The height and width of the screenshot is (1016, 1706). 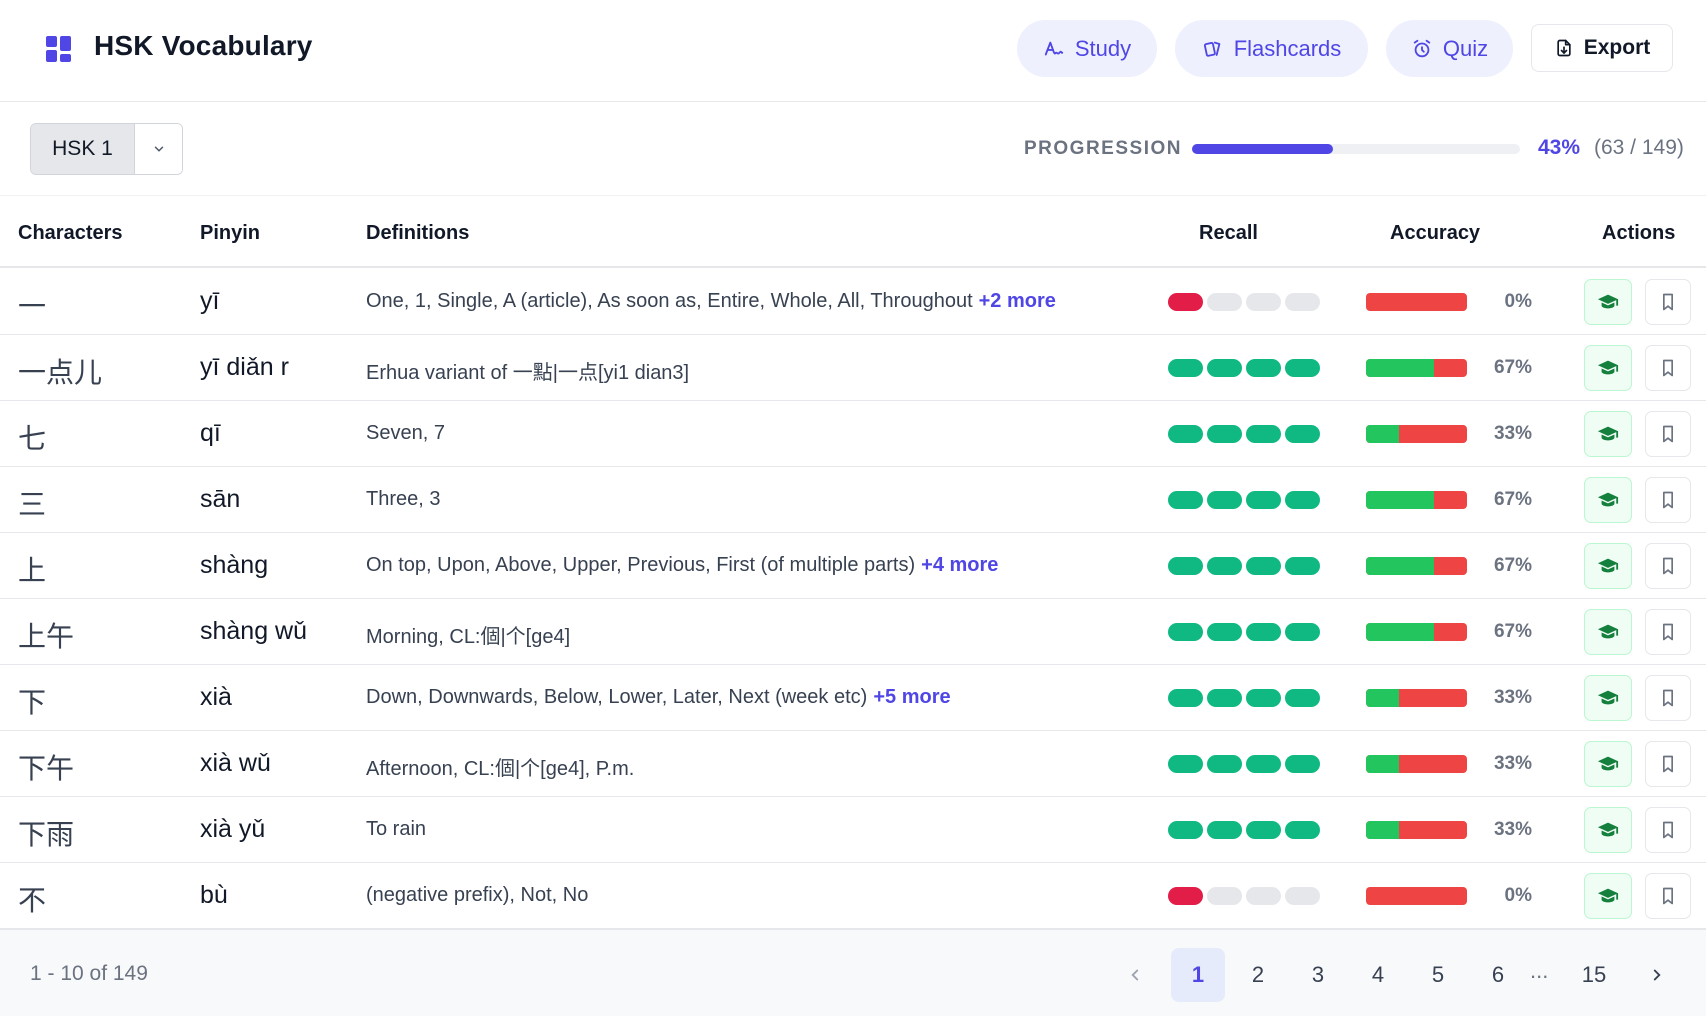 I want to click on progression-label: PROGRESSION, so click(x=1103, y=148).